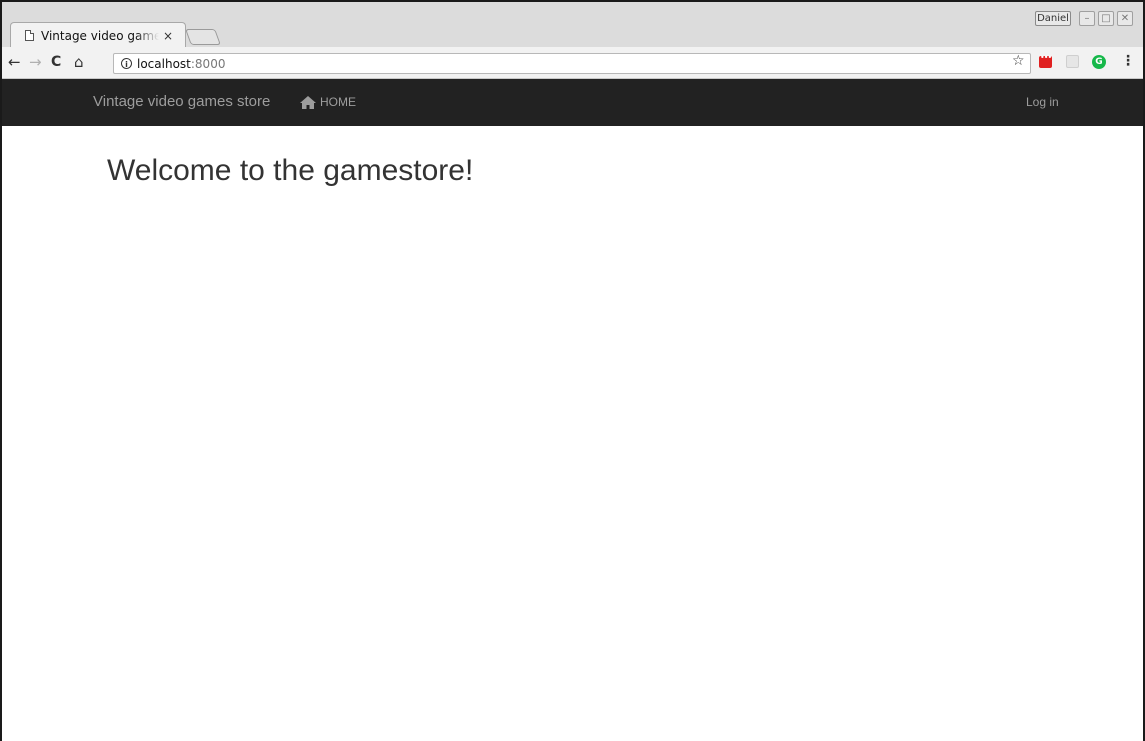 This screenshot has height=741, width=1145. Describe the element at coordinates (308, 102) in the screenshot. I see `home-icon` at that location.